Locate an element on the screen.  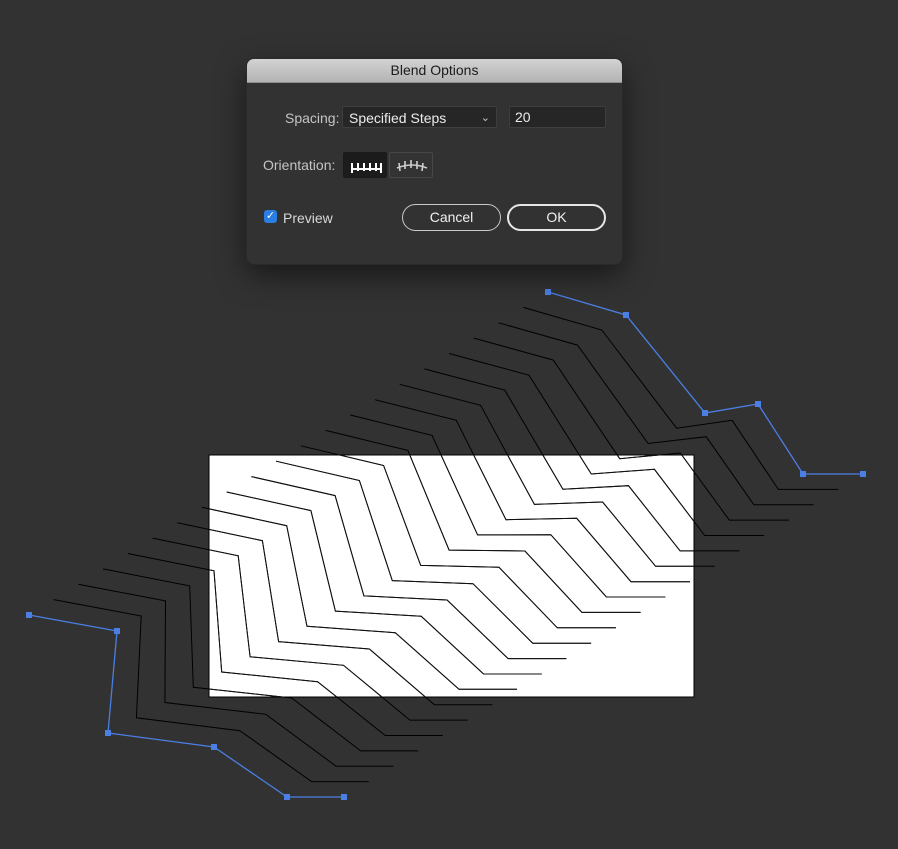
align-to-page-button is located at coordinates (365, 165).